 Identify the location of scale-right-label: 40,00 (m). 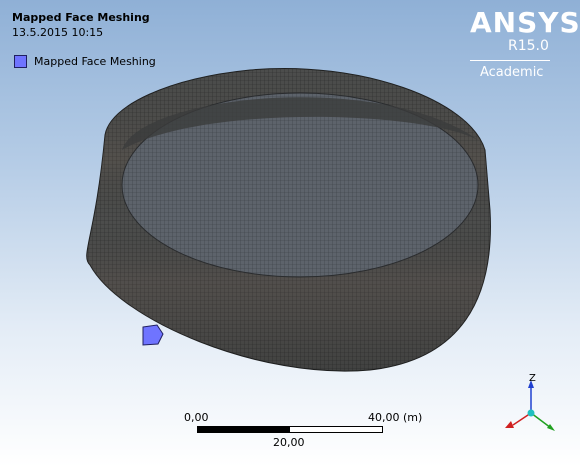
(395, 417).